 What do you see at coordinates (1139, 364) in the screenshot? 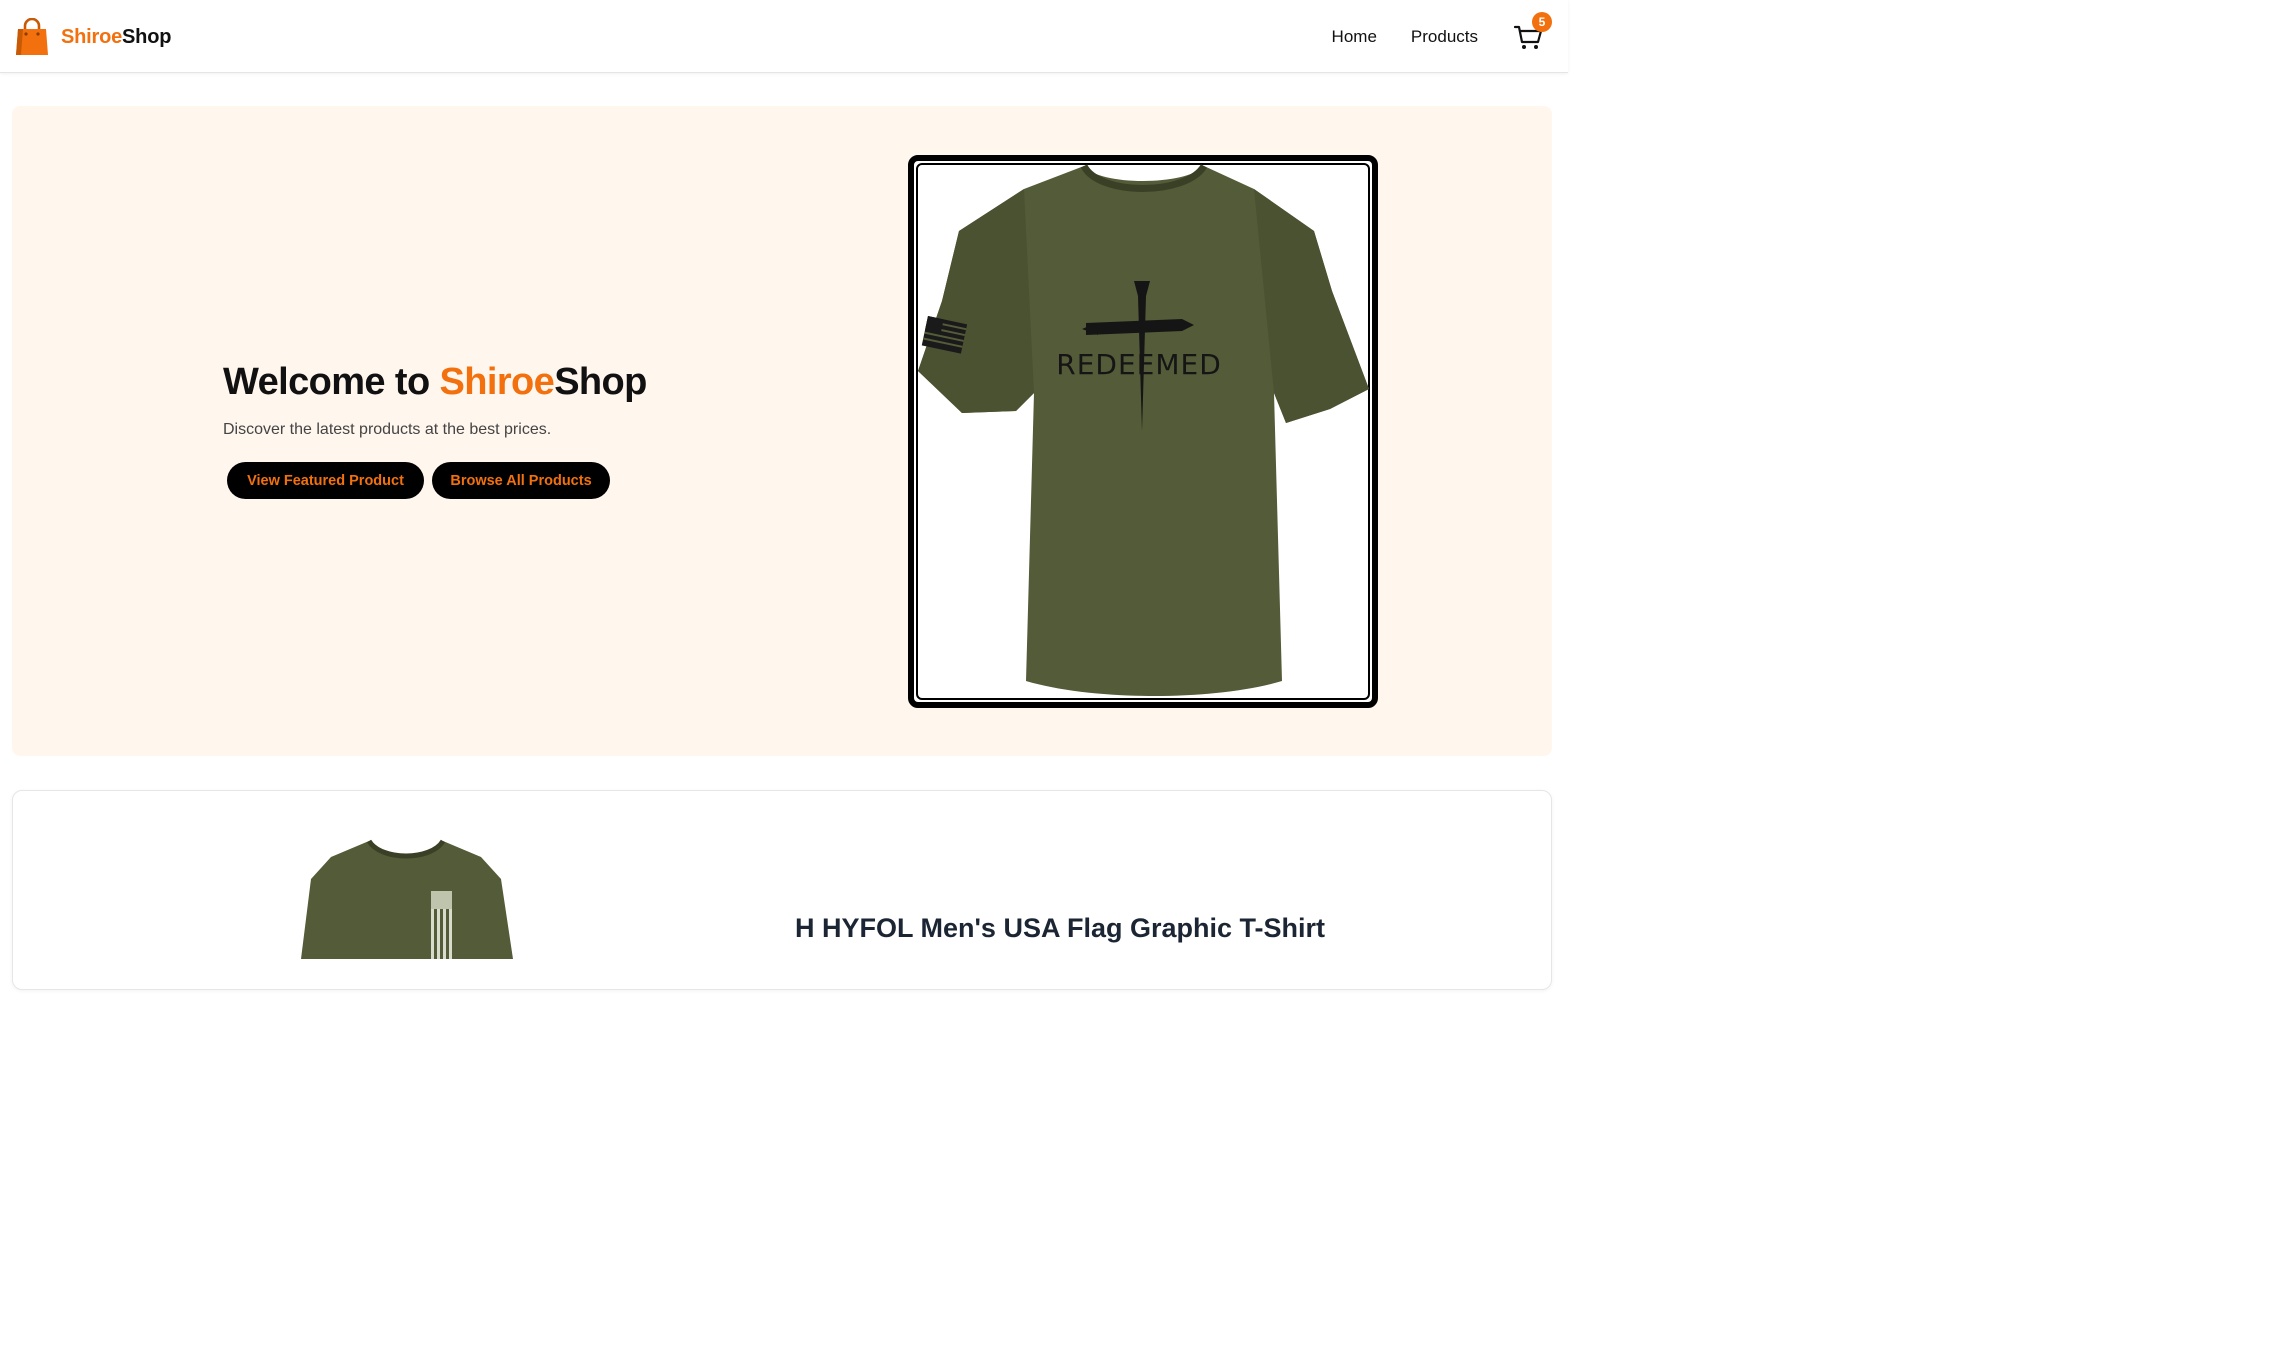
I see `redeemed-print-text: REDEEMED` at bounding box center [1139, 364].